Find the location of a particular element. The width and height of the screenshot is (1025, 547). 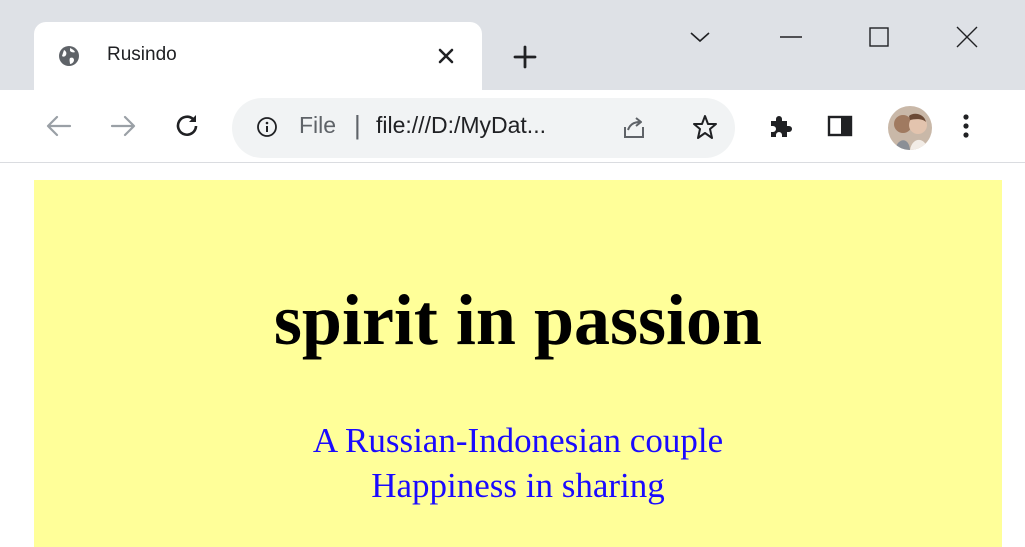

profile-photo-icon is located at coordinates (910, 128).